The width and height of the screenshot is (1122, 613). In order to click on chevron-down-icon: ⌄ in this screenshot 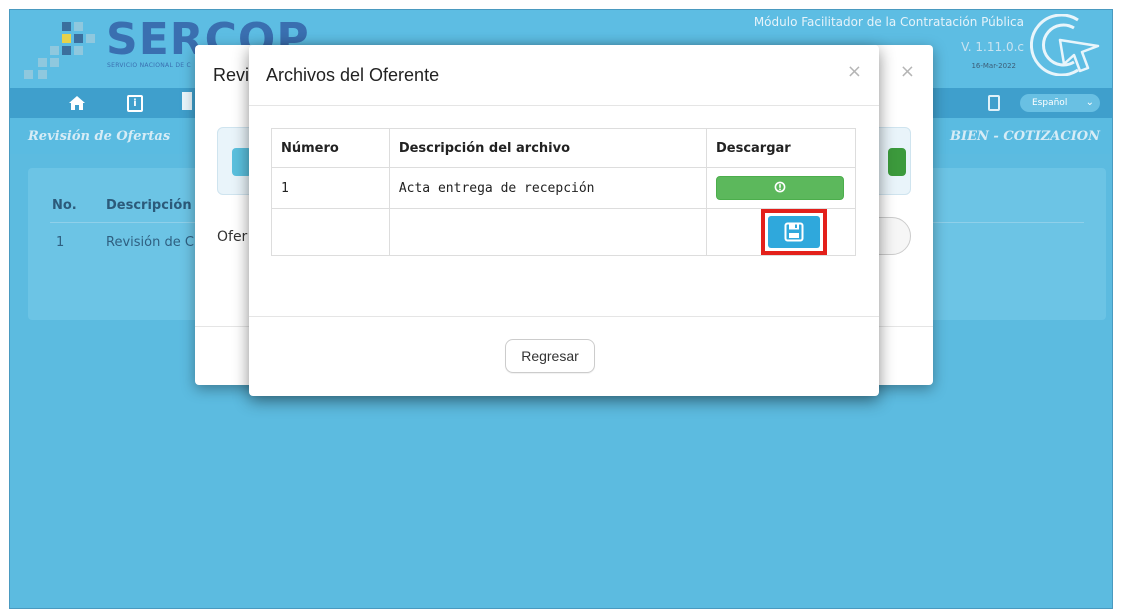, I will do `click(1089, 102)`.